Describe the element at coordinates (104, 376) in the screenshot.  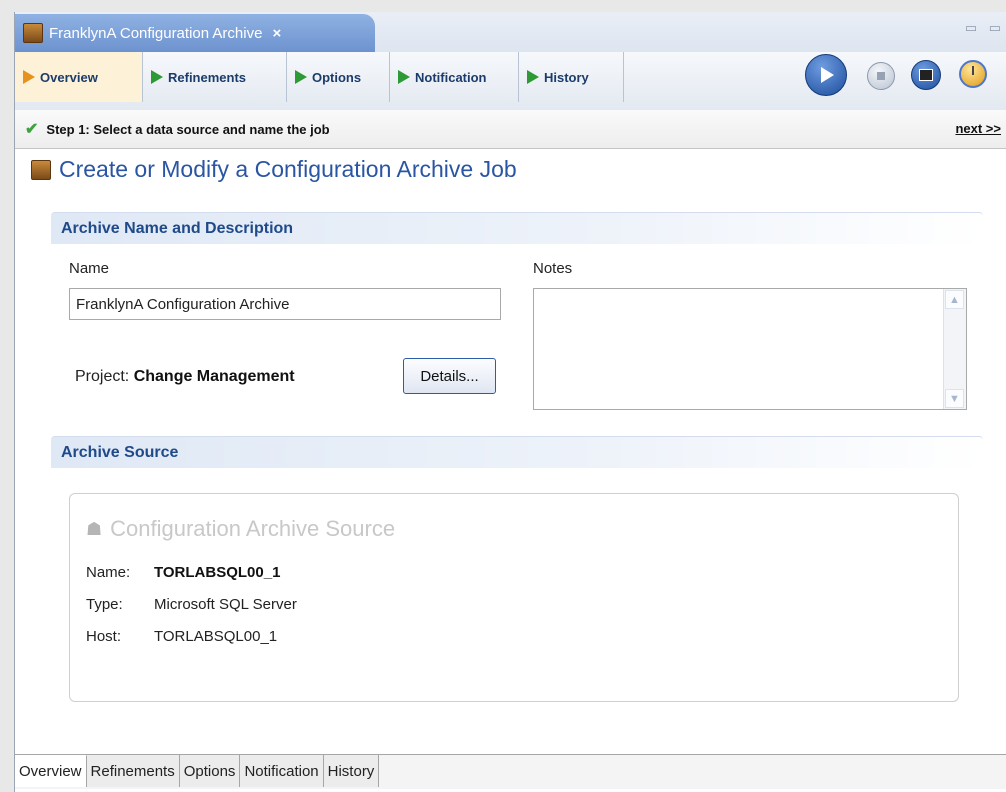
I see `project-label: Project:` at that location.